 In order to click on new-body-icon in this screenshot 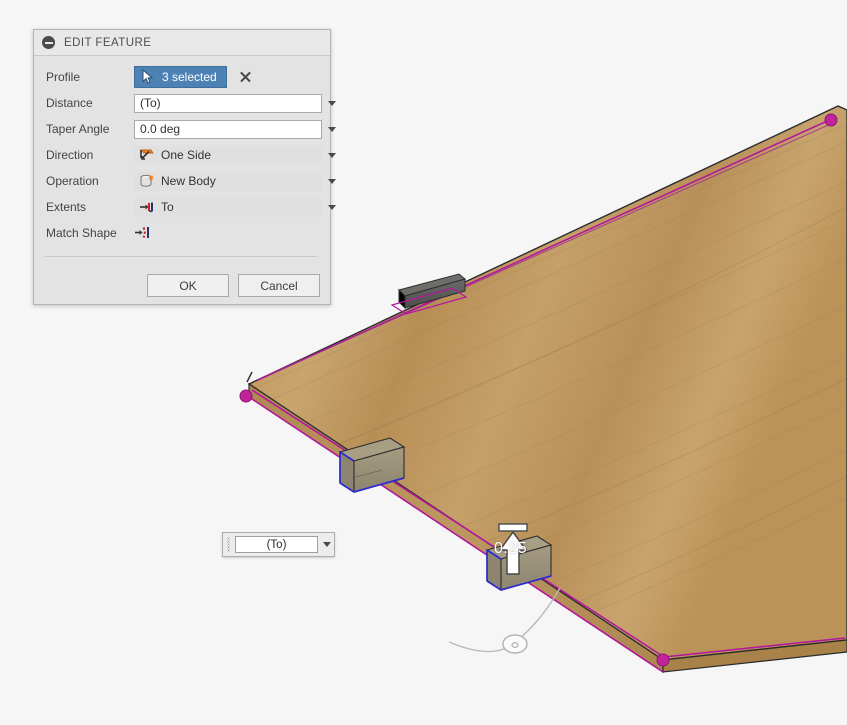, I will do `click(147, 180)`.